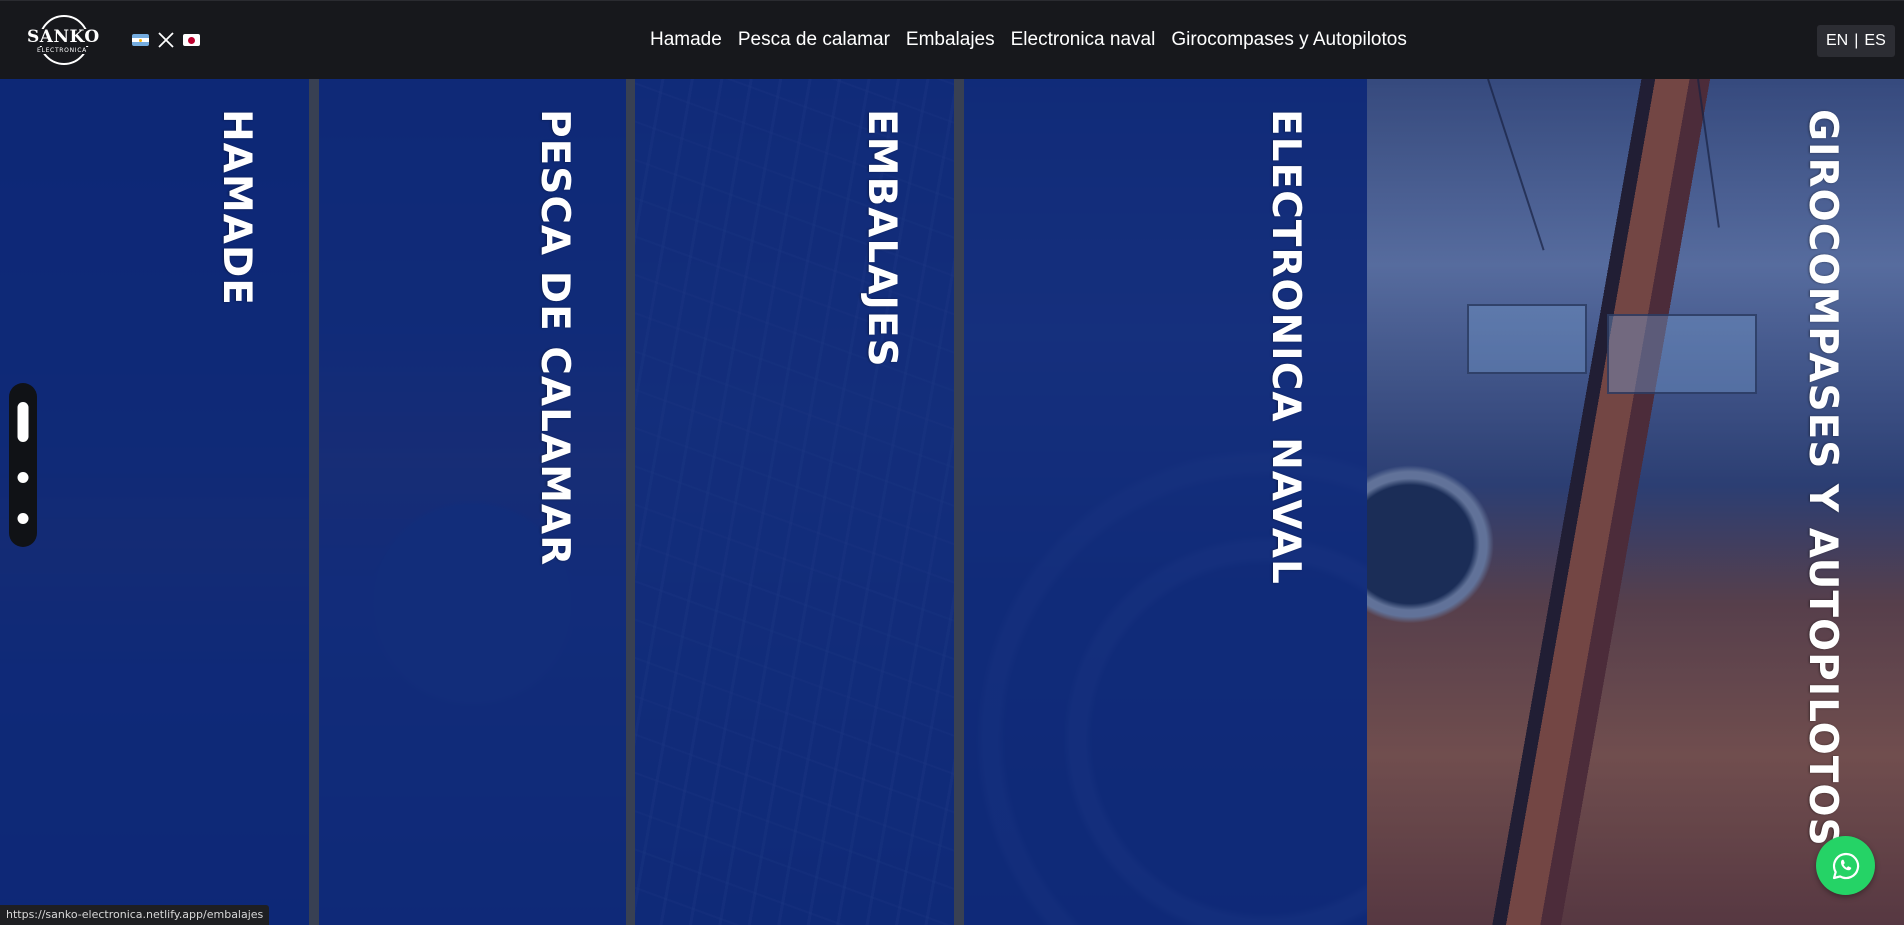 This screenshot has width=1904, height=925. Describe the element at coordinates (1289, 40) in the screenshot. I see `nav-link-girocompases: Girocompases y Autopilotos` at that location.